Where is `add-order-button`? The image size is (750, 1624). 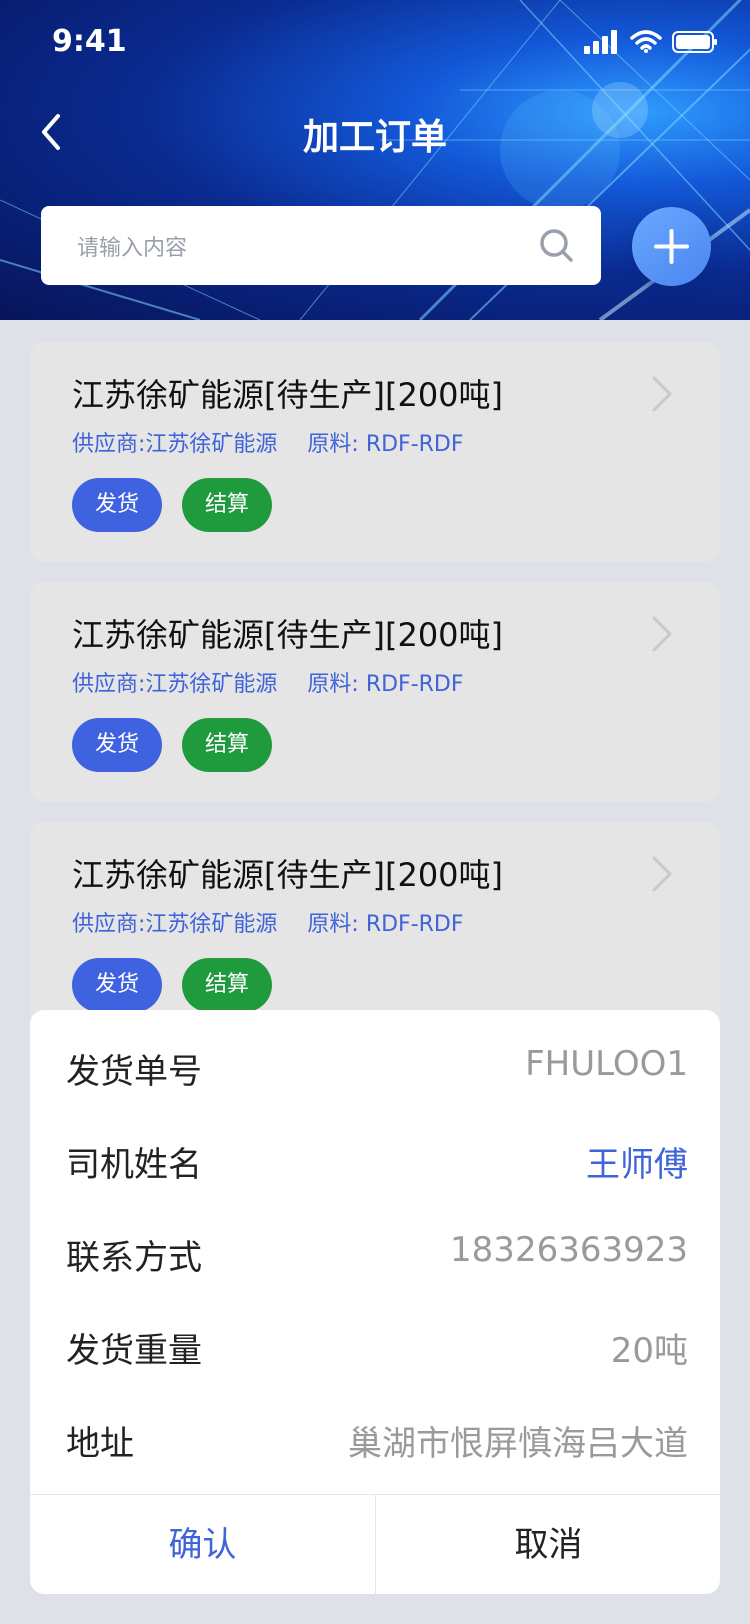
add-order-button is located at coordinates (671, 246).